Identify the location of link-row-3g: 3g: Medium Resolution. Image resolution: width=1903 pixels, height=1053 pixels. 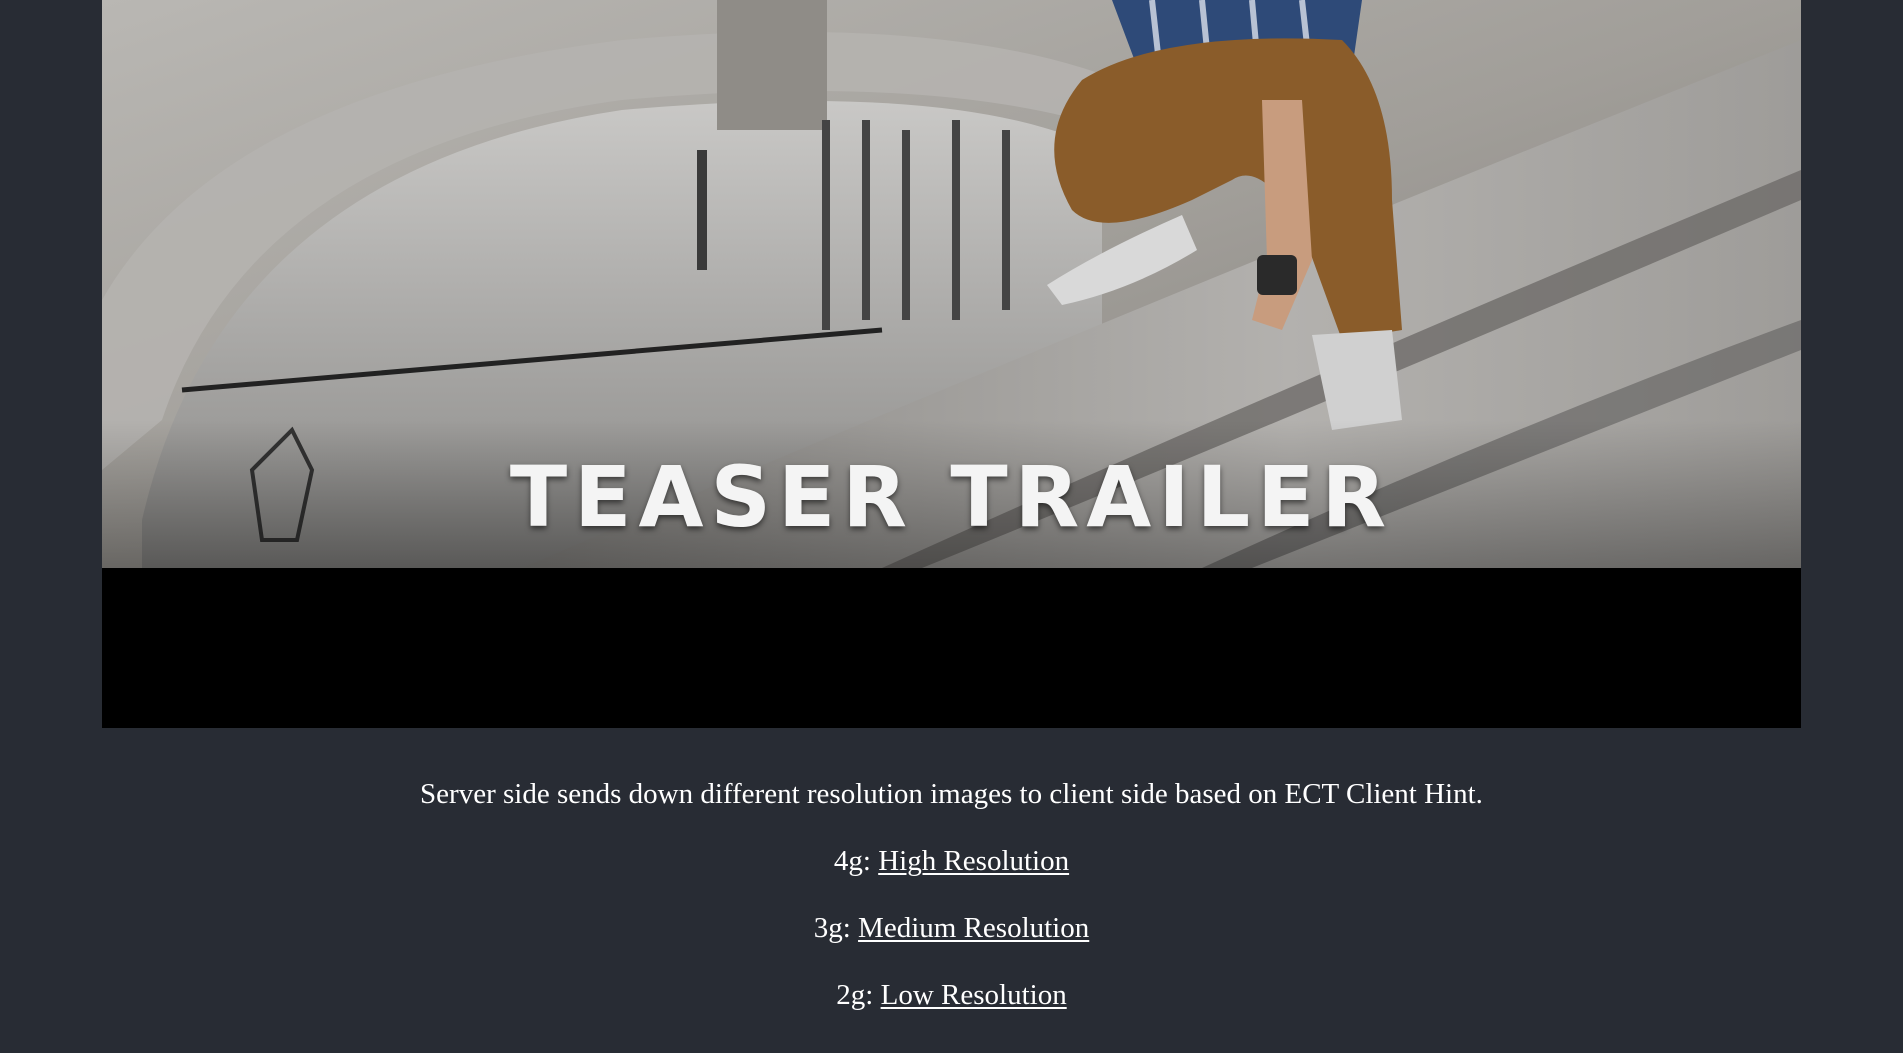
(951, 928).